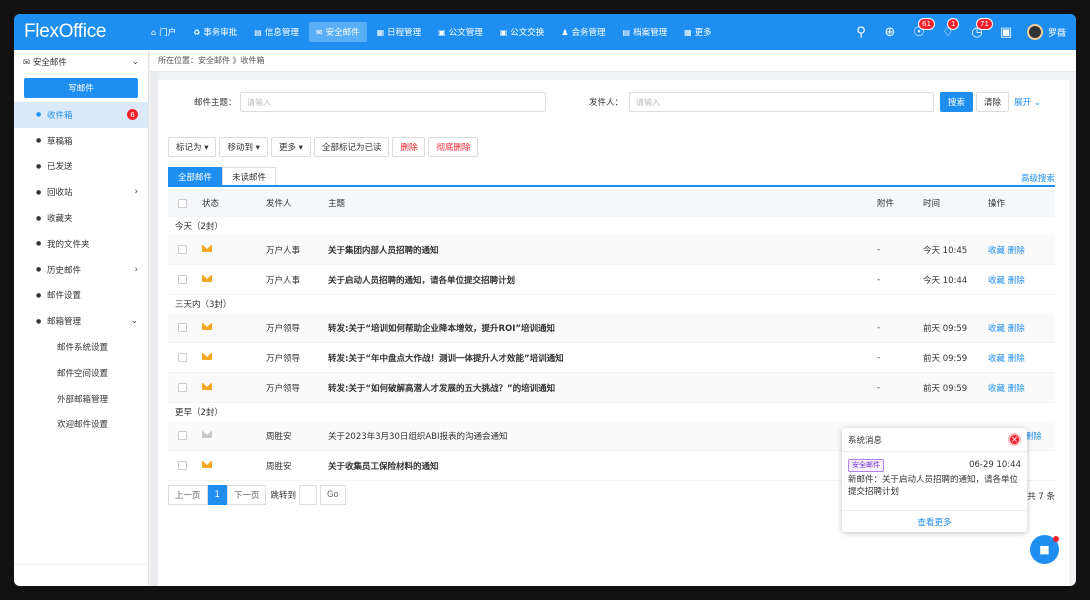 The image size is (1090, 600). What do you see at coordinates (957, 102) in the screenshot?
I see `search-button: 搜索` at bounding box center [957, 102].